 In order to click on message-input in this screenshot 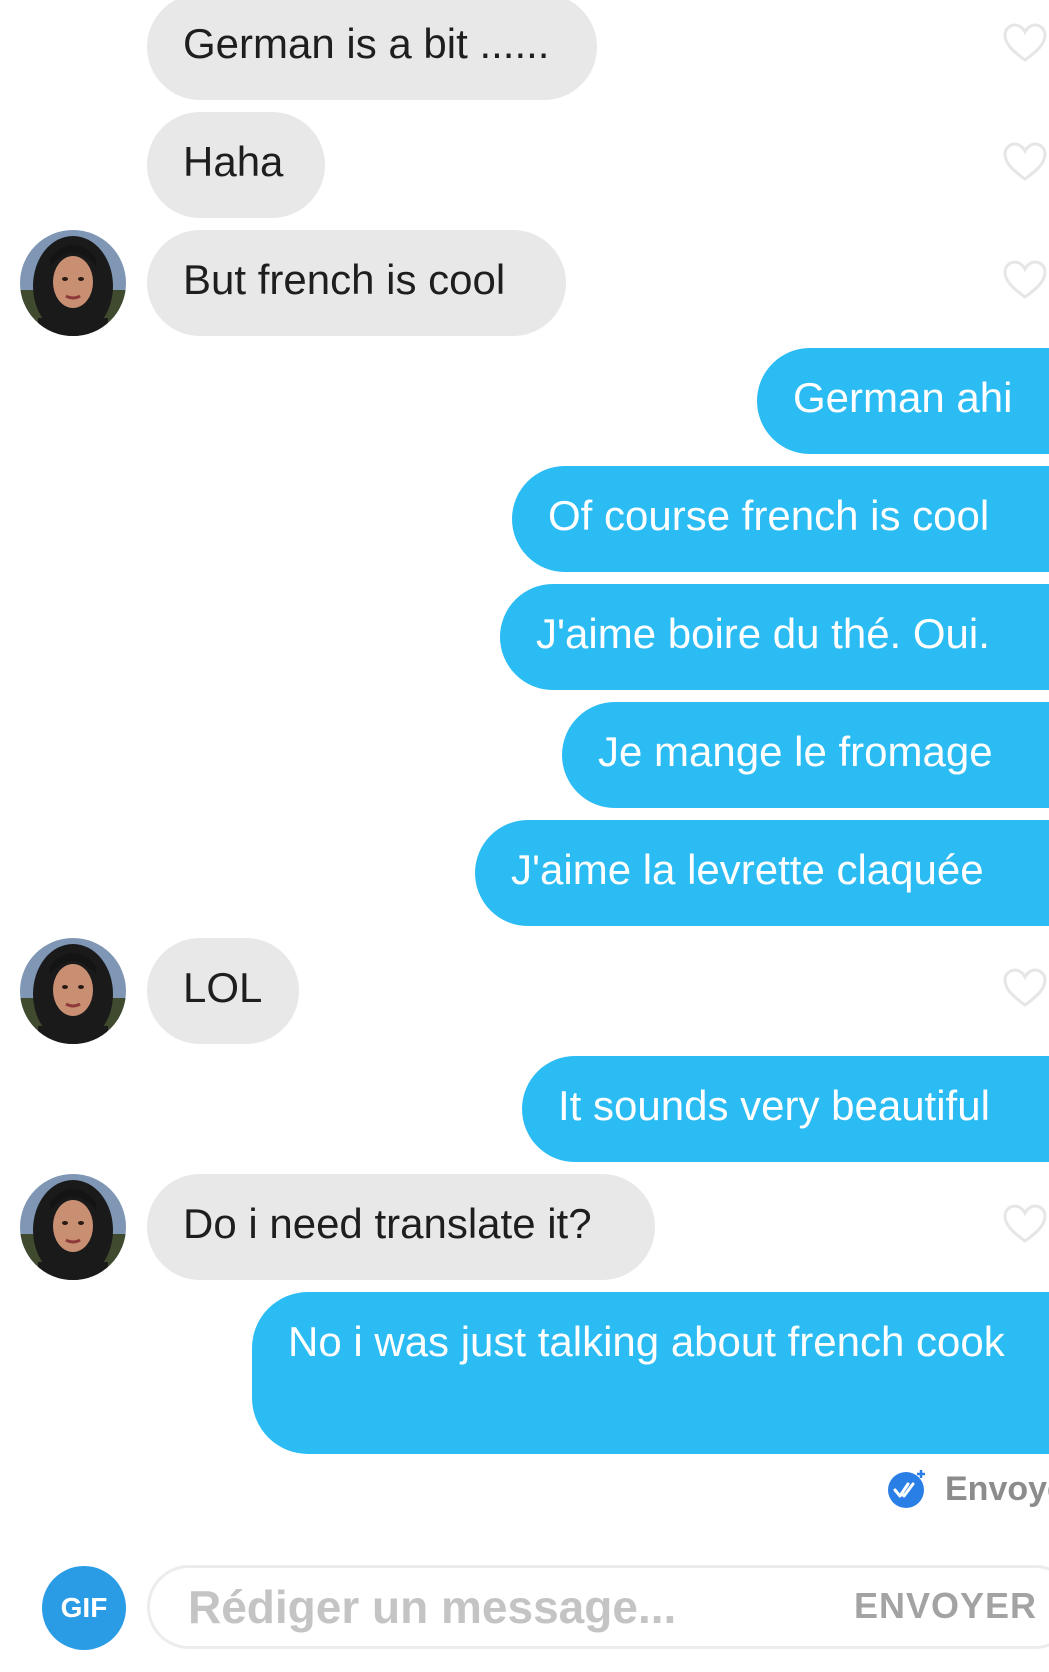, I will do `click(498, 1607)`.